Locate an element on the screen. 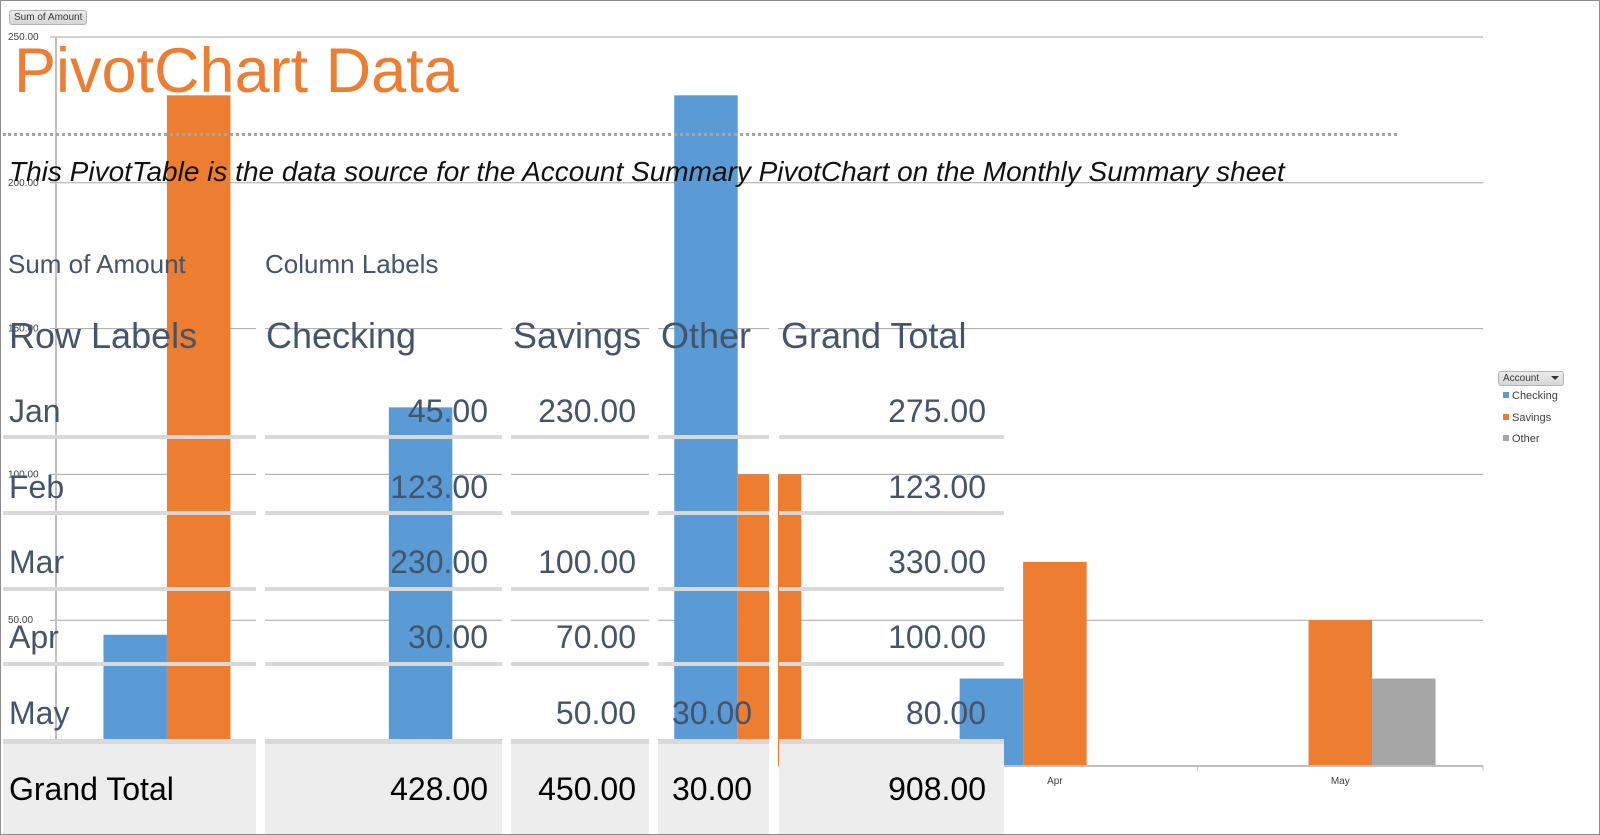 The height and width of the screenshot is (835, 1600). legend-label: Checking is located at coordinates (1535, 396).